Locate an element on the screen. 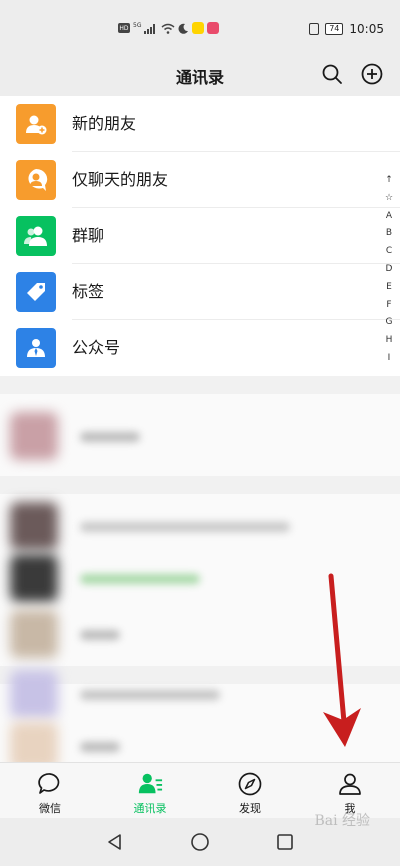  group-chats-item: 群聊 is located at coordinates (200, 236).